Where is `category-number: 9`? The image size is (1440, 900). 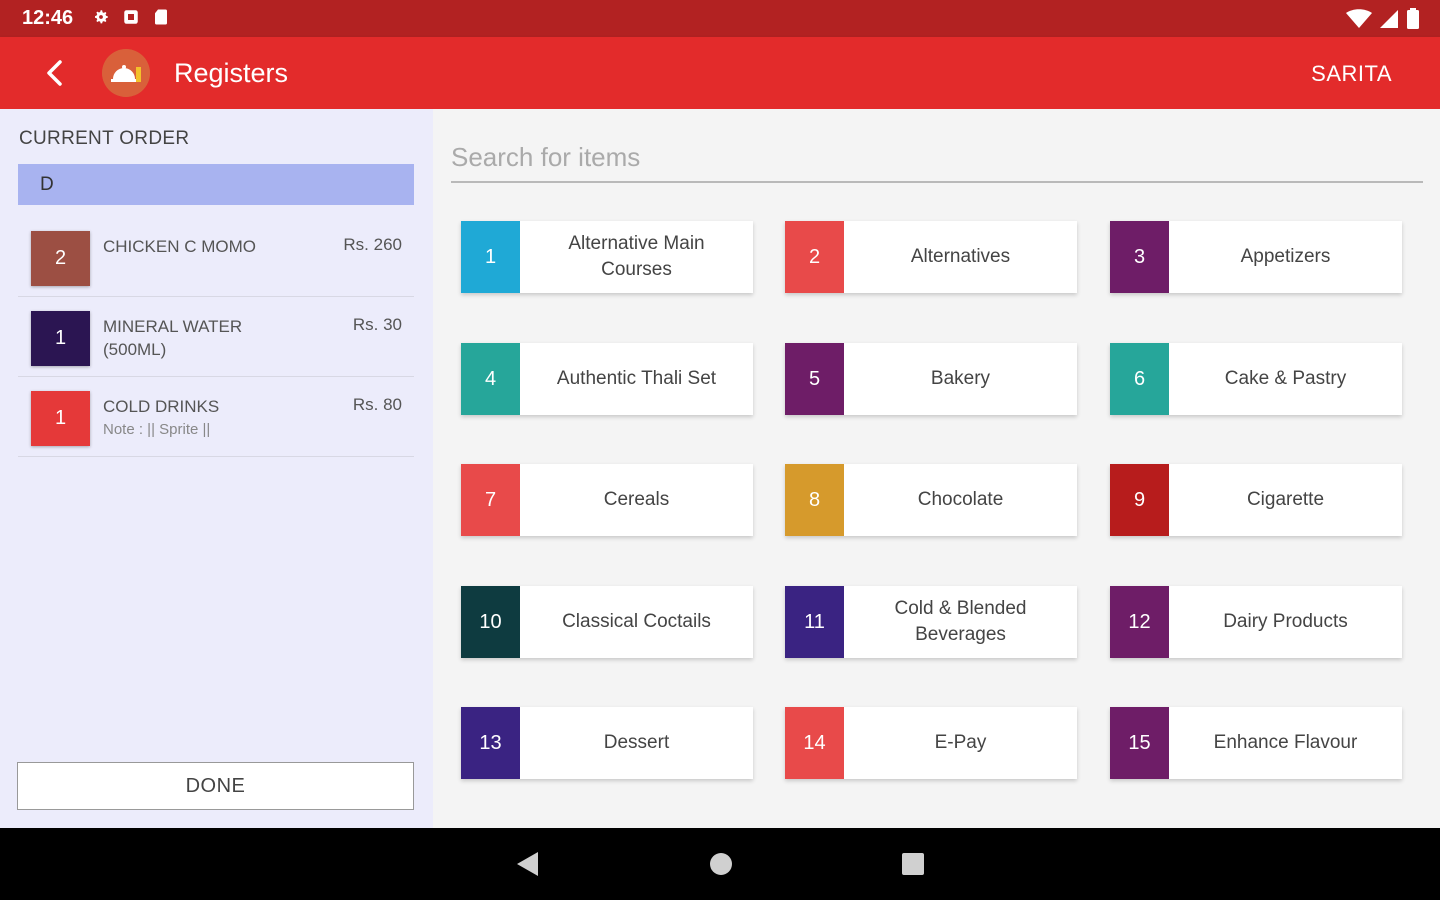 category-number: 9 is located at coordinates (1139, 500).